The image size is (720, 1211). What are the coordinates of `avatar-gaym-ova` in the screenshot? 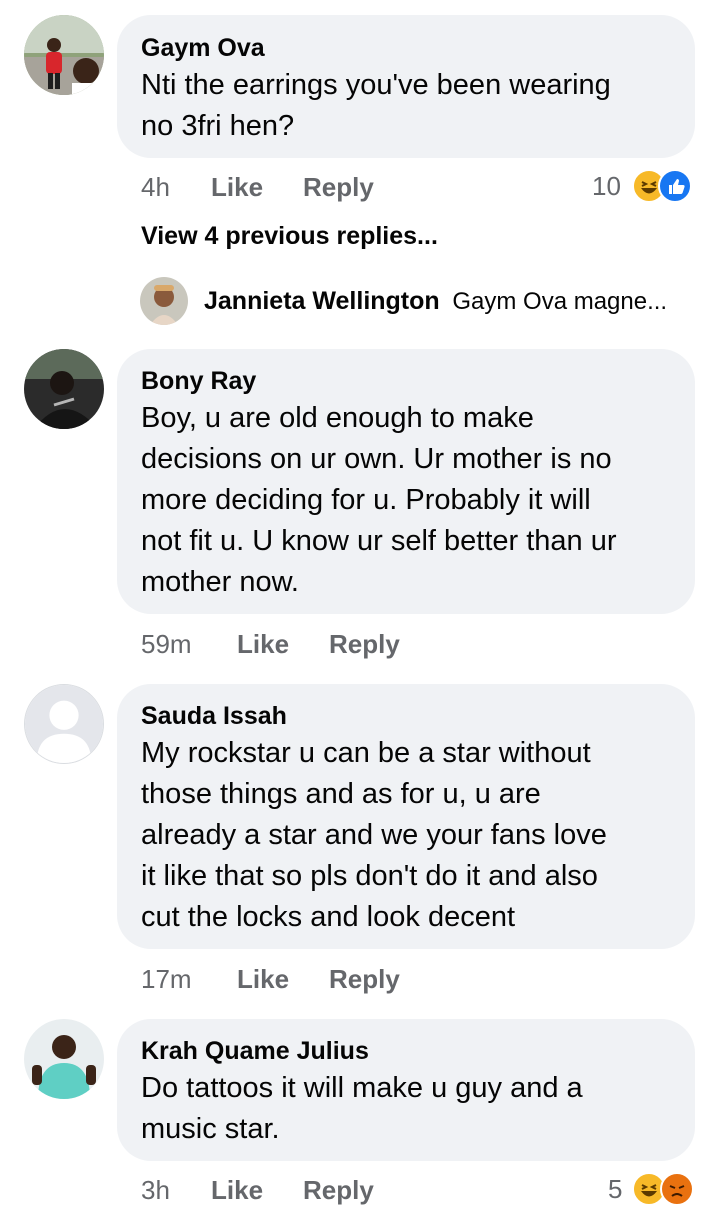 It's located at (64, 55).